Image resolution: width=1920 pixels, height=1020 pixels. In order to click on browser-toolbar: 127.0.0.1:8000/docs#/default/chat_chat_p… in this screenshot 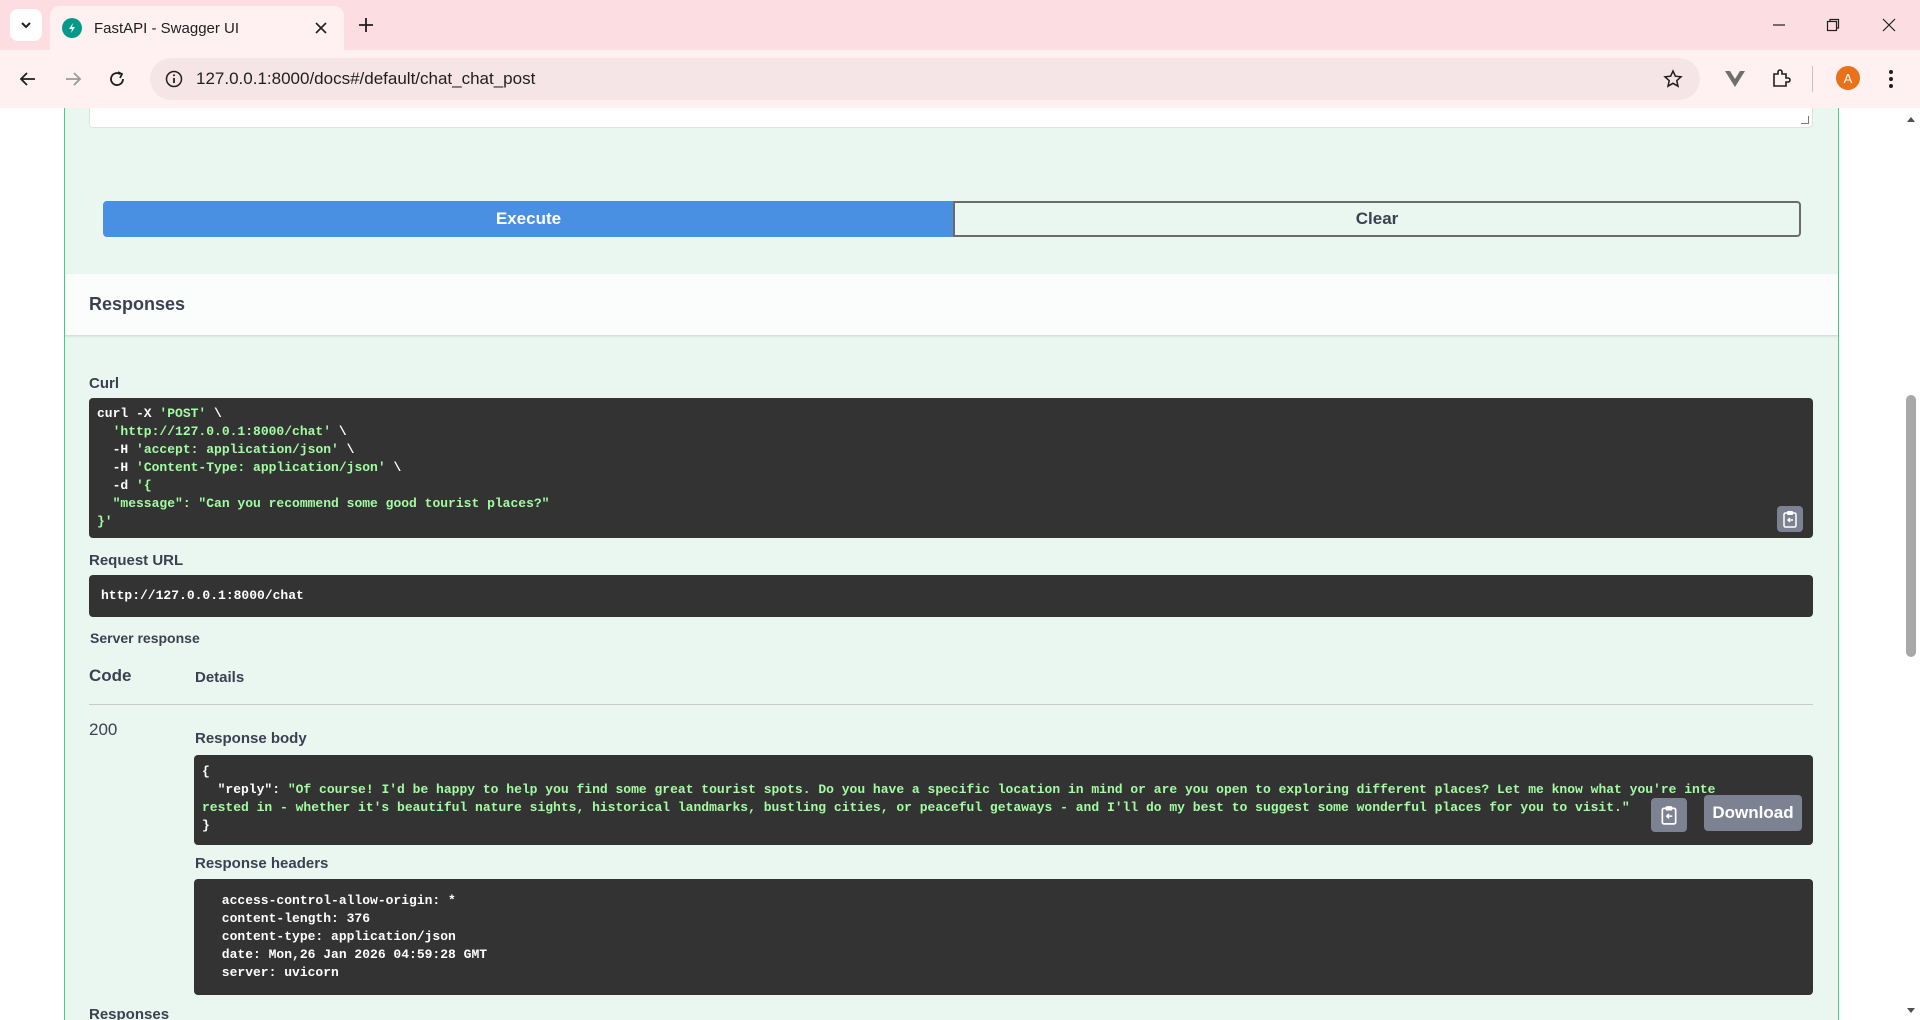, I will do `click(960, 79)`.